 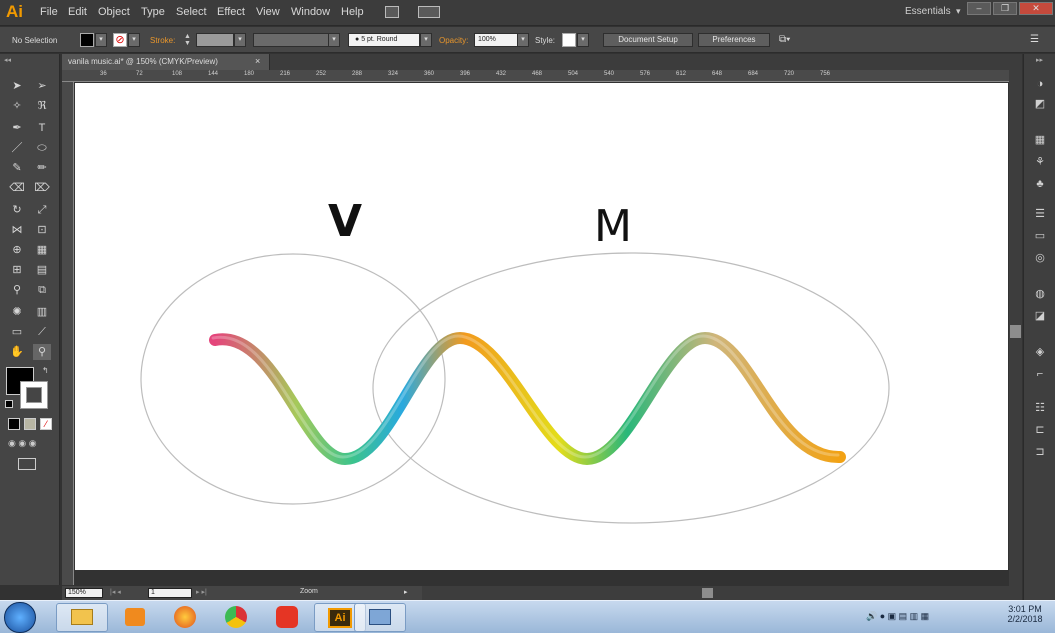 What do you see at coordinates (42, 312) in the screenshot?
I see `column-graph-tool-icon: ▥` at bounding box center [42, 312].